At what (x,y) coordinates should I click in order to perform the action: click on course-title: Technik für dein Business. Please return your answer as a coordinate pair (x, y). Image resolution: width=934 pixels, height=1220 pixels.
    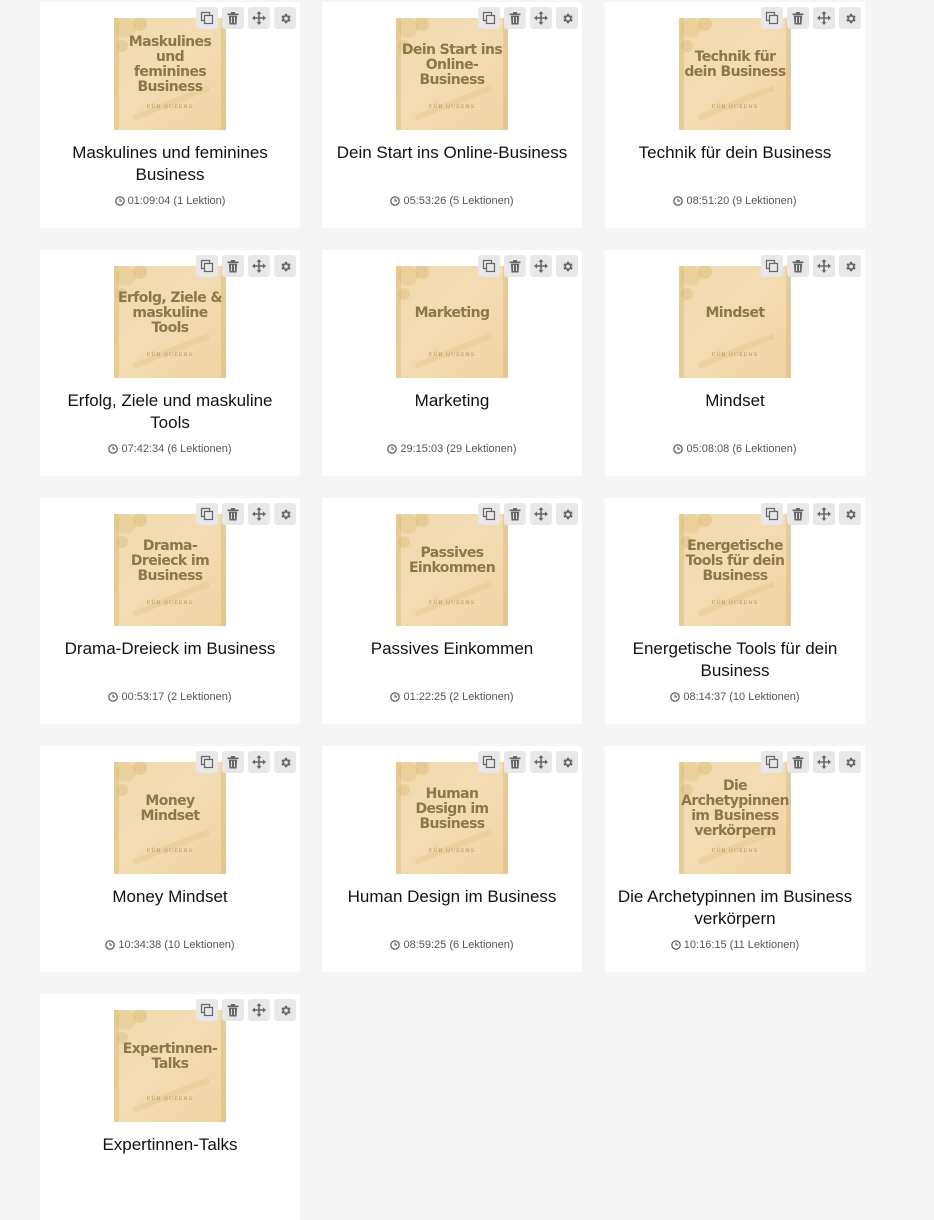
    Looking at the image, I should click on (735, 153).